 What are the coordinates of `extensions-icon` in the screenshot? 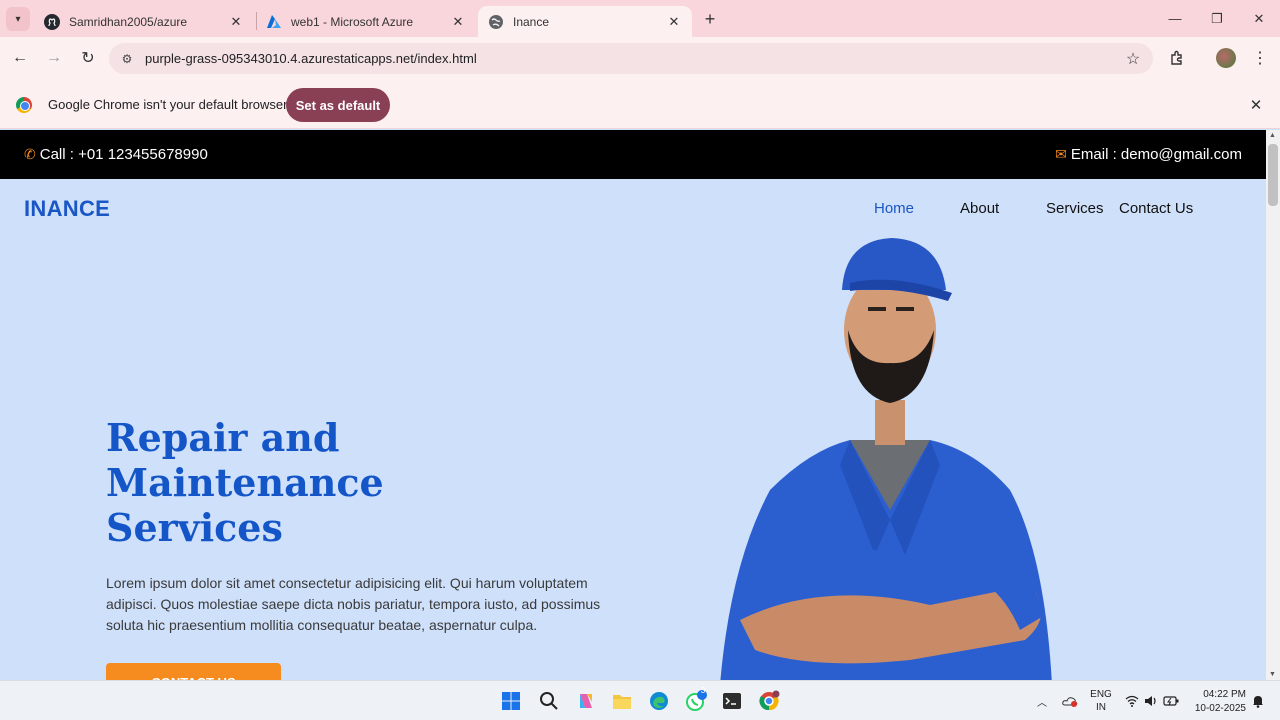 It's located at (1177, 58).